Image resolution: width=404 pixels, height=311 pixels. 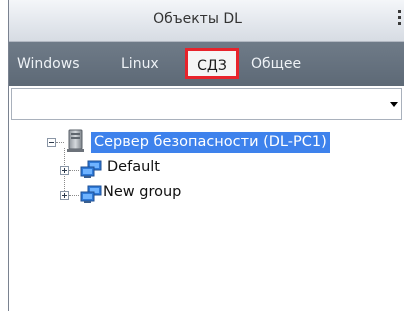 I want to click on tree-node-new-group: New group, so click(x=206, y=194).